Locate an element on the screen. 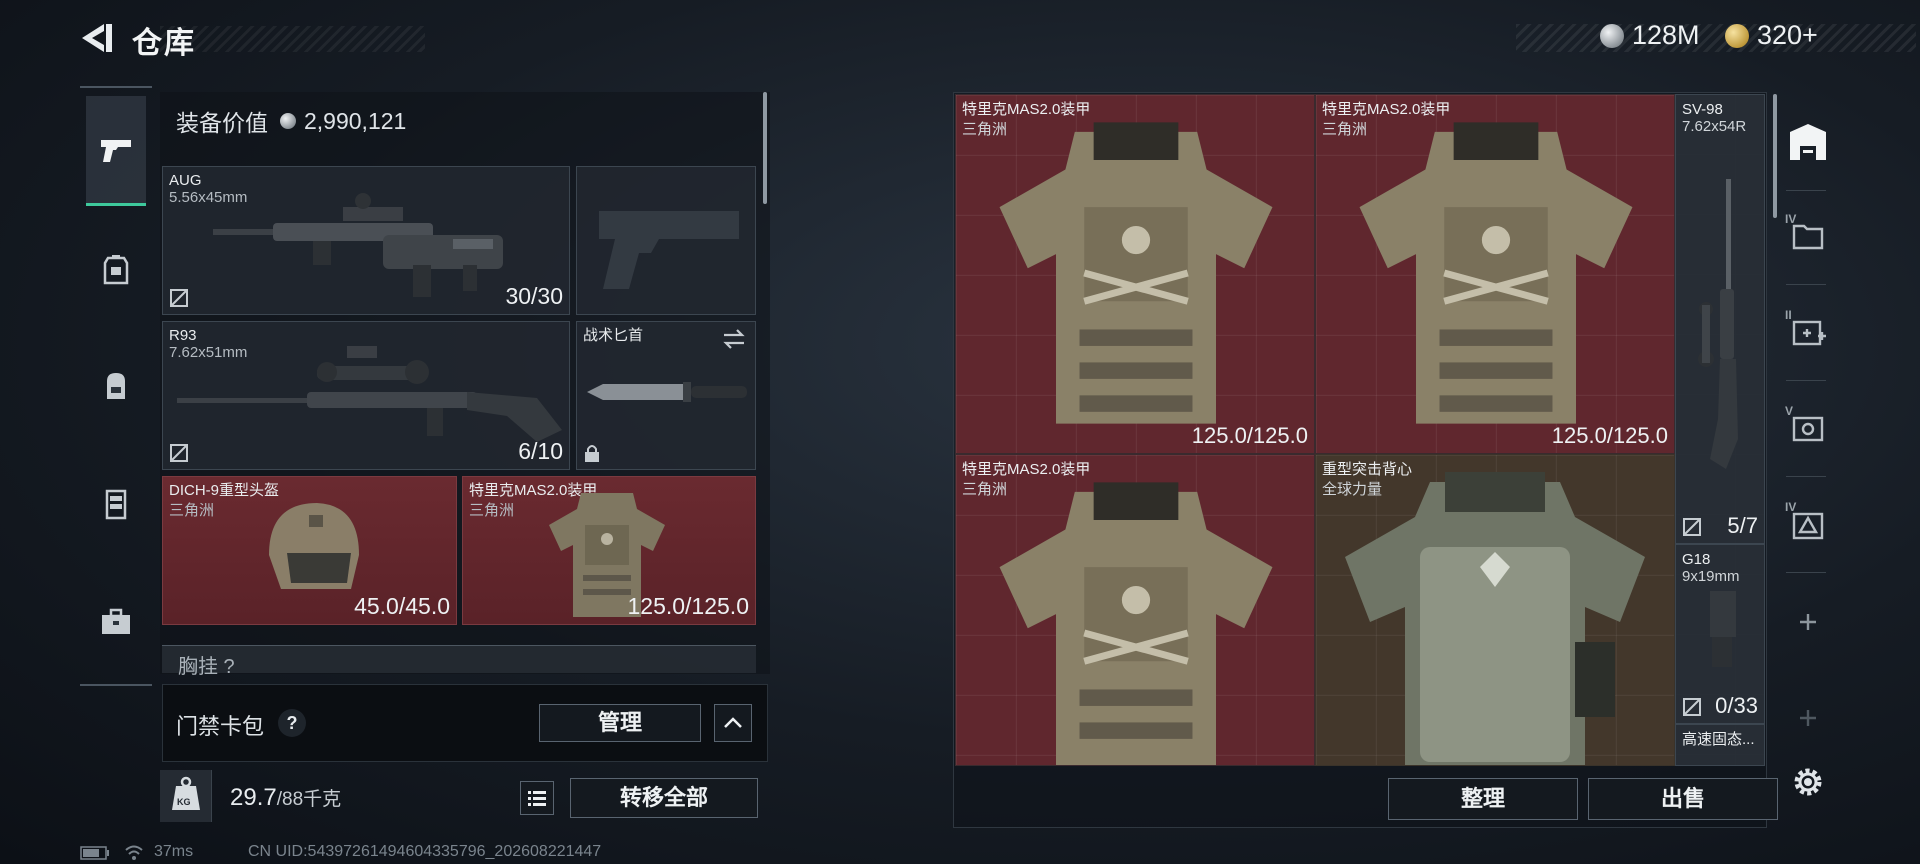 The height and width of the screenshot is (864, 1920). page-title: 仓库 is located at coordinates (164, 43).